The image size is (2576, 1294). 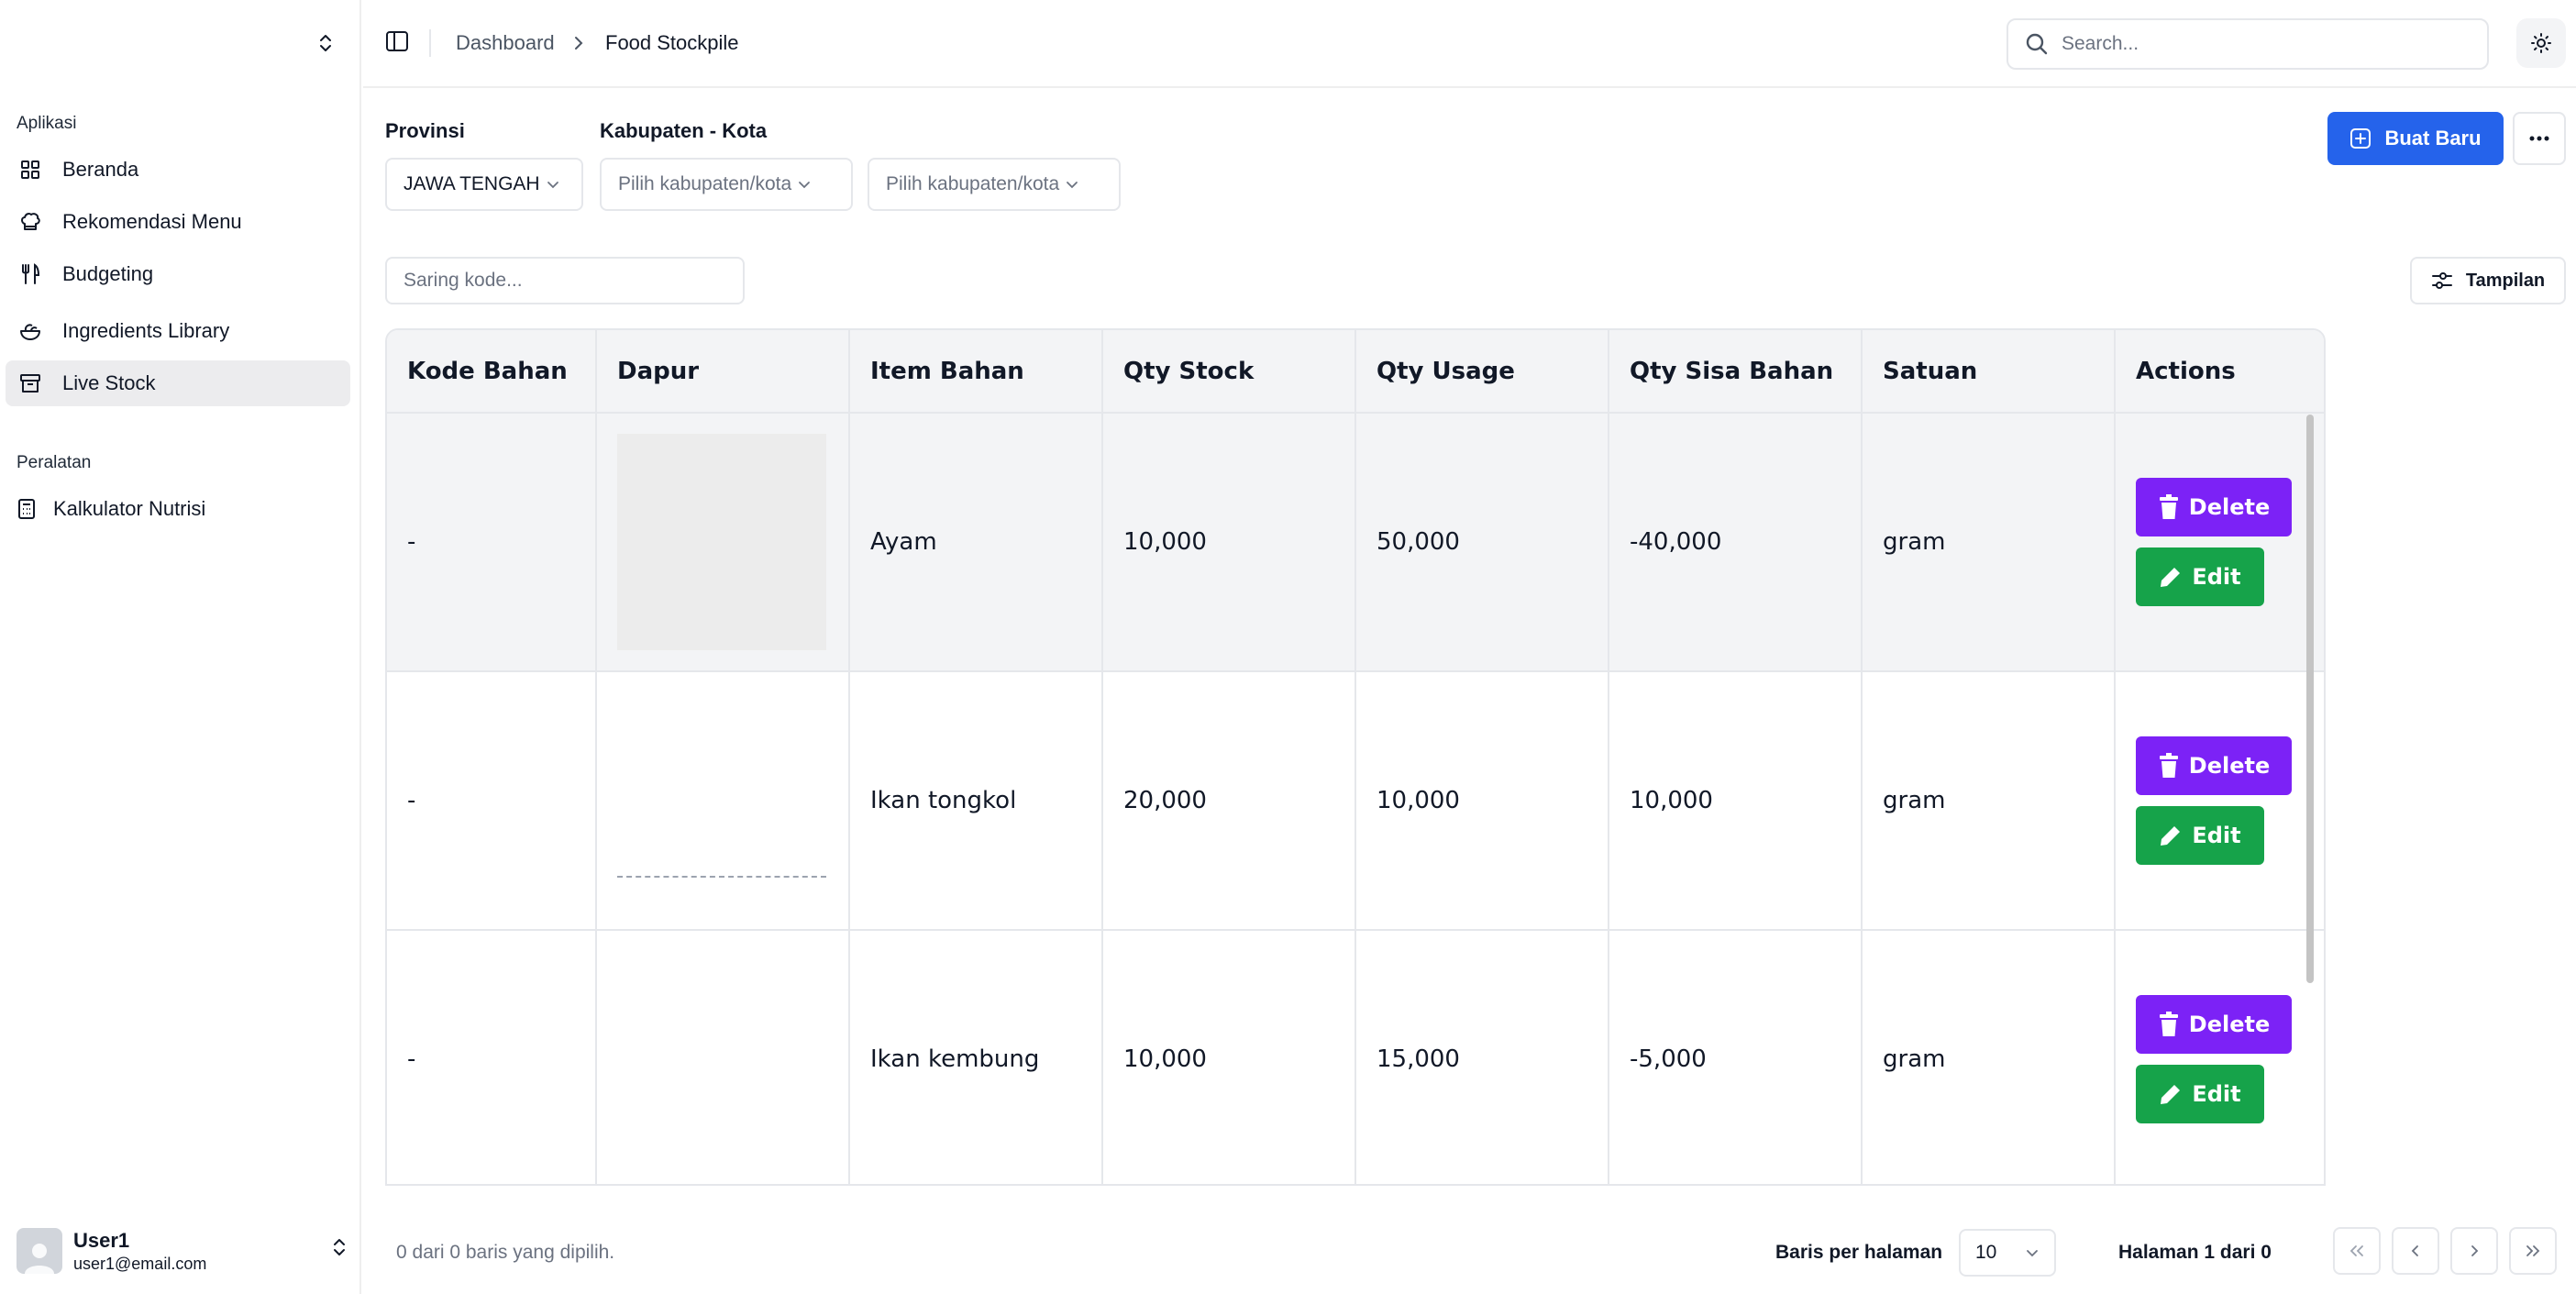 I want to click on theme-toggle-button, so click(x=2541, y=43).